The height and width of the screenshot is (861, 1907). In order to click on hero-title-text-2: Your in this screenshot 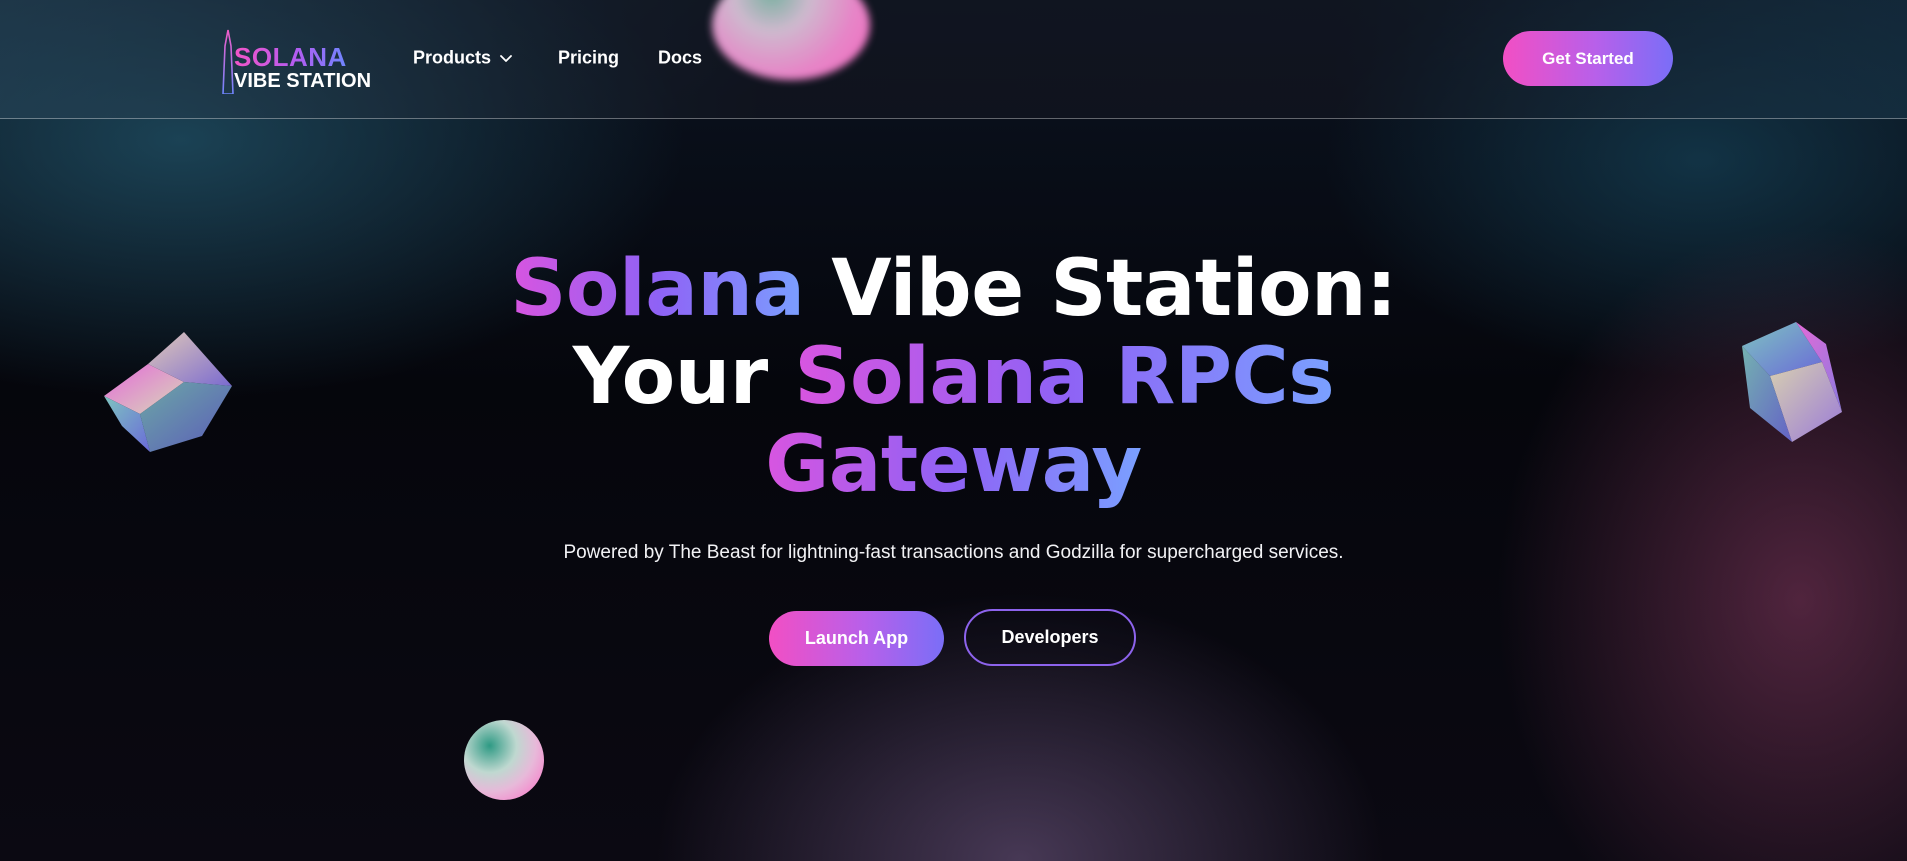, I will do `click(683, 377)`.